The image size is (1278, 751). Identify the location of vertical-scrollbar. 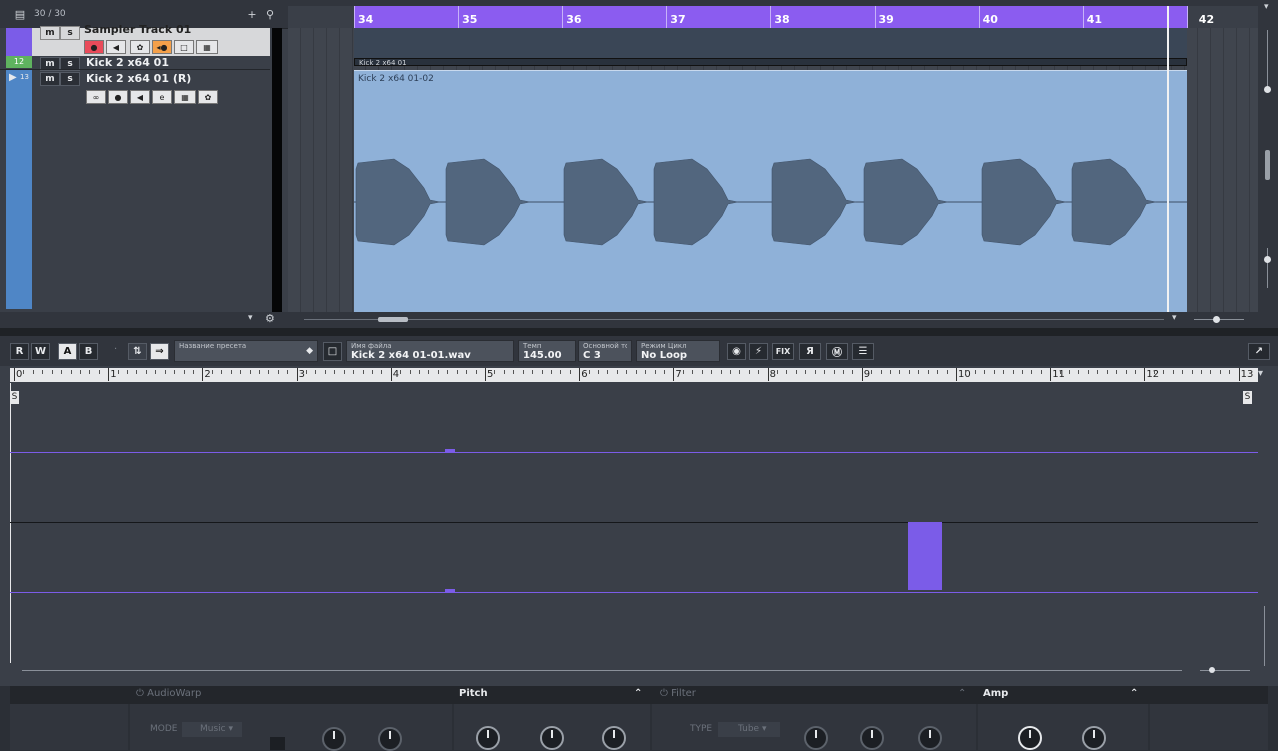
(1267, 165).